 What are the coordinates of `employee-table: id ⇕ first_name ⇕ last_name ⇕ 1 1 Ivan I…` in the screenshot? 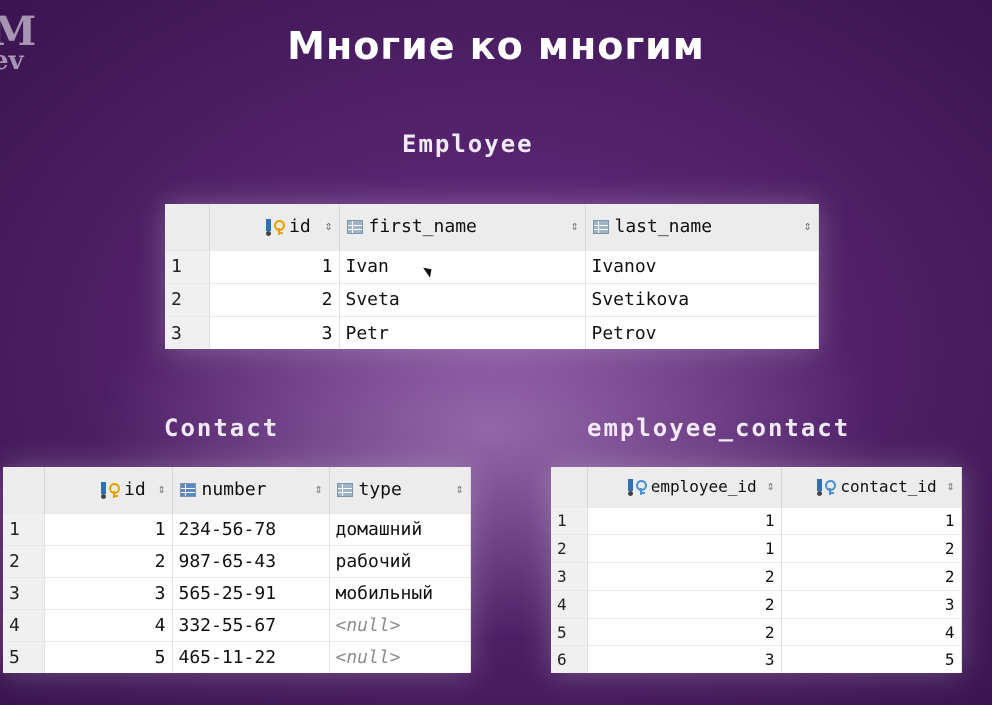 It's located at (492, 276).